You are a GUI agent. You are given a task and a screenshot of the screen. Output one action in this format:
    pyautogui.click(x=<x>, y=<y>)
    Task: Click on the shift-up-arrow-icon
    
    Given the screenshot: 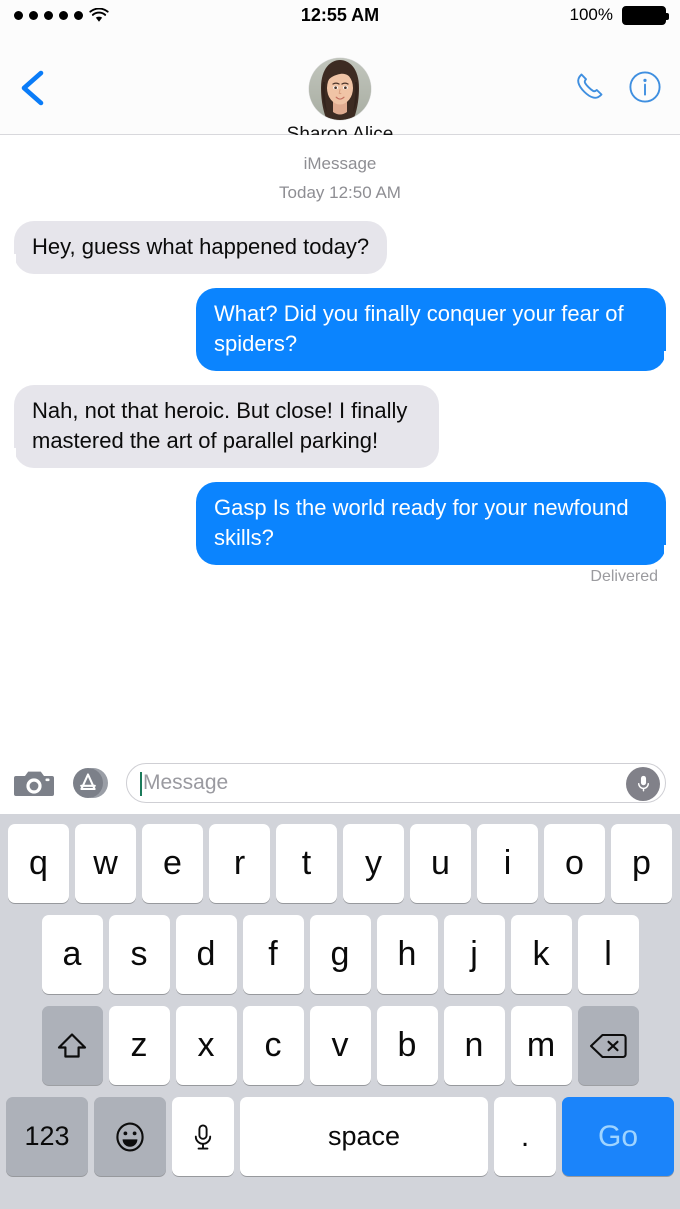 What is the action you would take?
    pyautogui.click(x=72, y=1045)
    